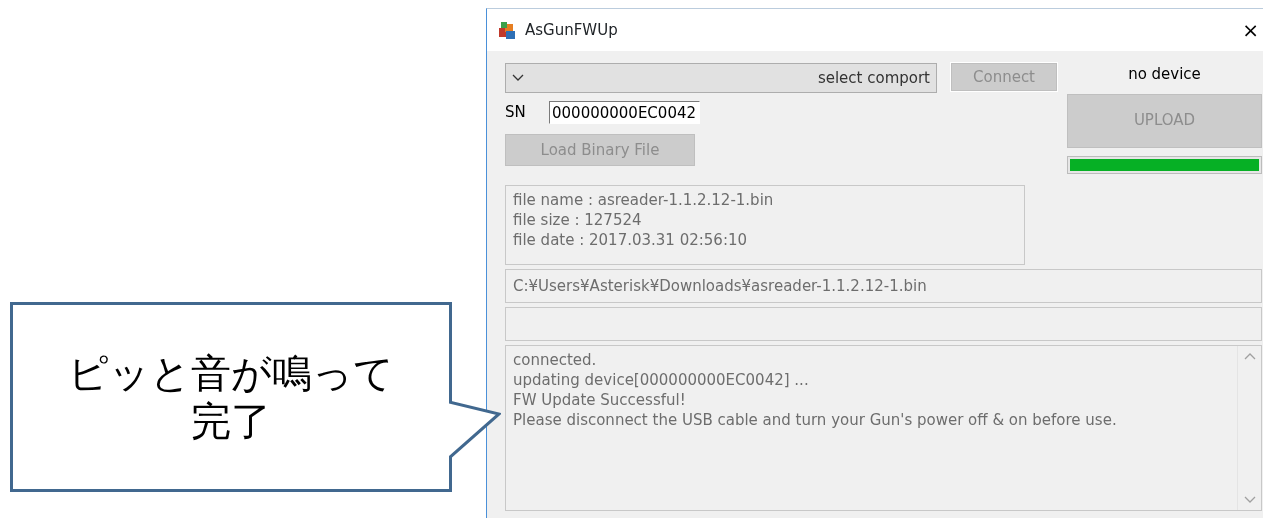  Describe the element at coordinates (631, 239) in the screenshot. I see `file-info-line: file date : 2017.03.31 02:56:10` at that location.